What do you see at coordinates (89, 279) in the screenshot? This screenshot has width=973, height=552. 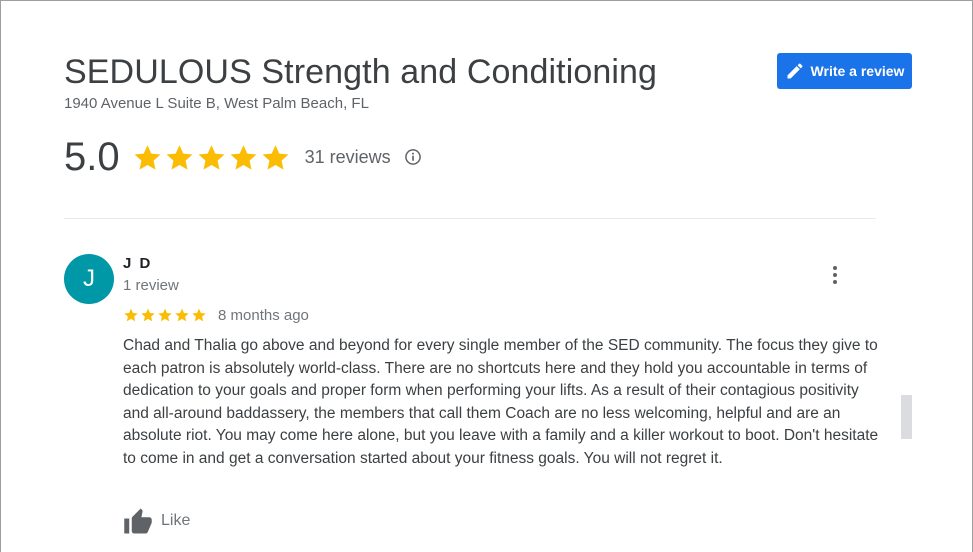 I see `avatar: J` at bounding box center [89, 279].